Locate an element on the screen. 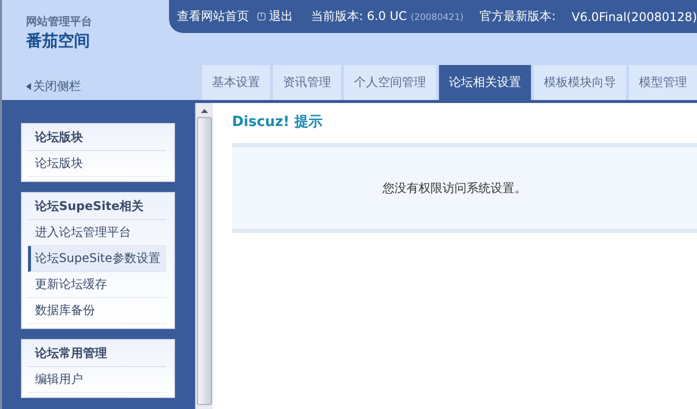  nav-tab: 论坛相关设置 is located at coordinates (485, 82).